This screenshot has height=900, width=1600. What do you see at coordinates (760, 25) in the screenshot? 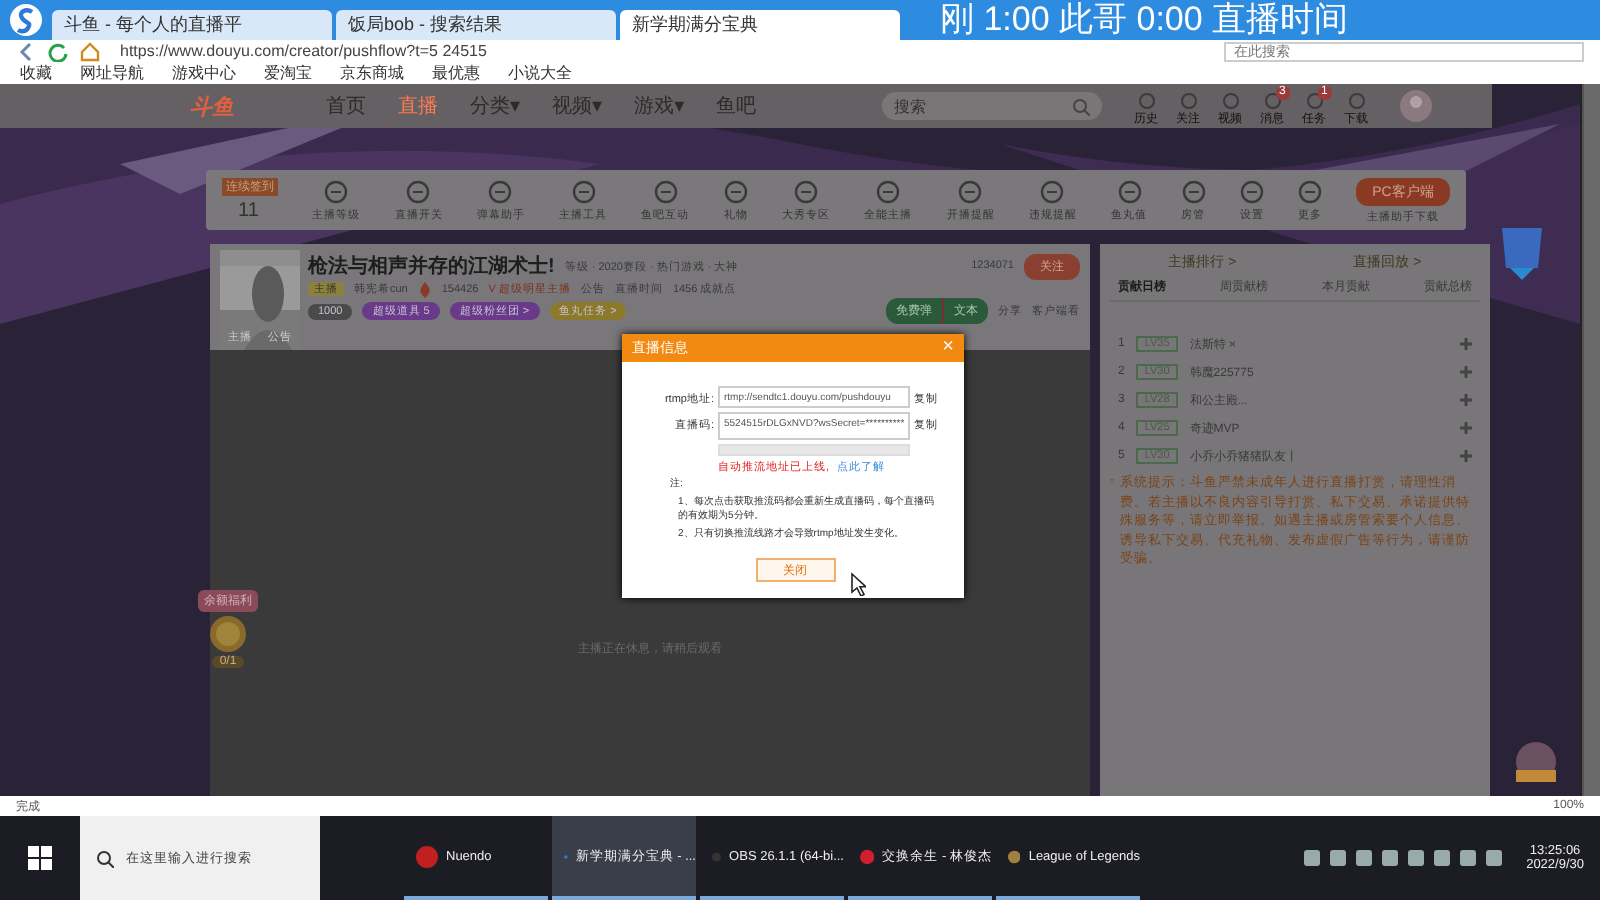
I see `browser-tab: 新学期满分宝典` at bounding box center [760, 25].